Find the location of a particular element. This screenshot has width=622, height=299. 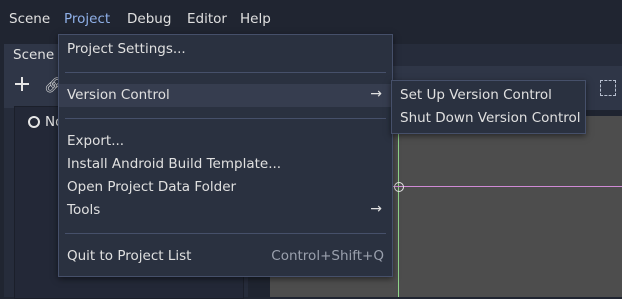

menu-item-label: Shut Down Version Control is located at coordinates (490, 118).